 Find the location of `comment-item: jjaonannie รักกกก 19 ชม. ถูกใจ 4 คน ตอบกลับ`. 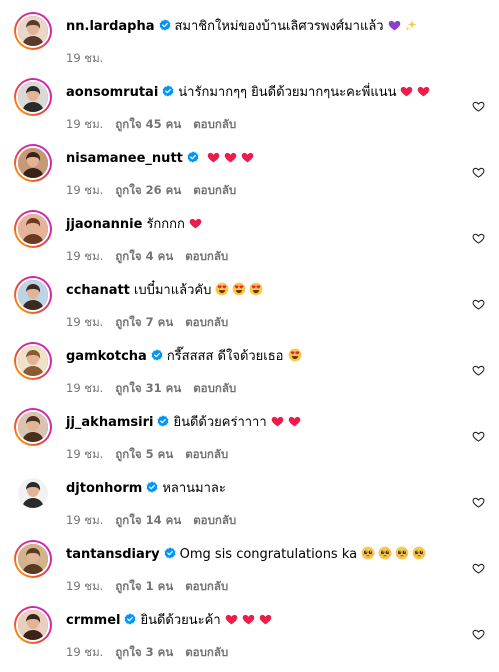

comment-item: jjaonannie รักกกก 19 ชม. ถูกใจ 4 คน ตอบกลับ is located at coordinates (249, 243).